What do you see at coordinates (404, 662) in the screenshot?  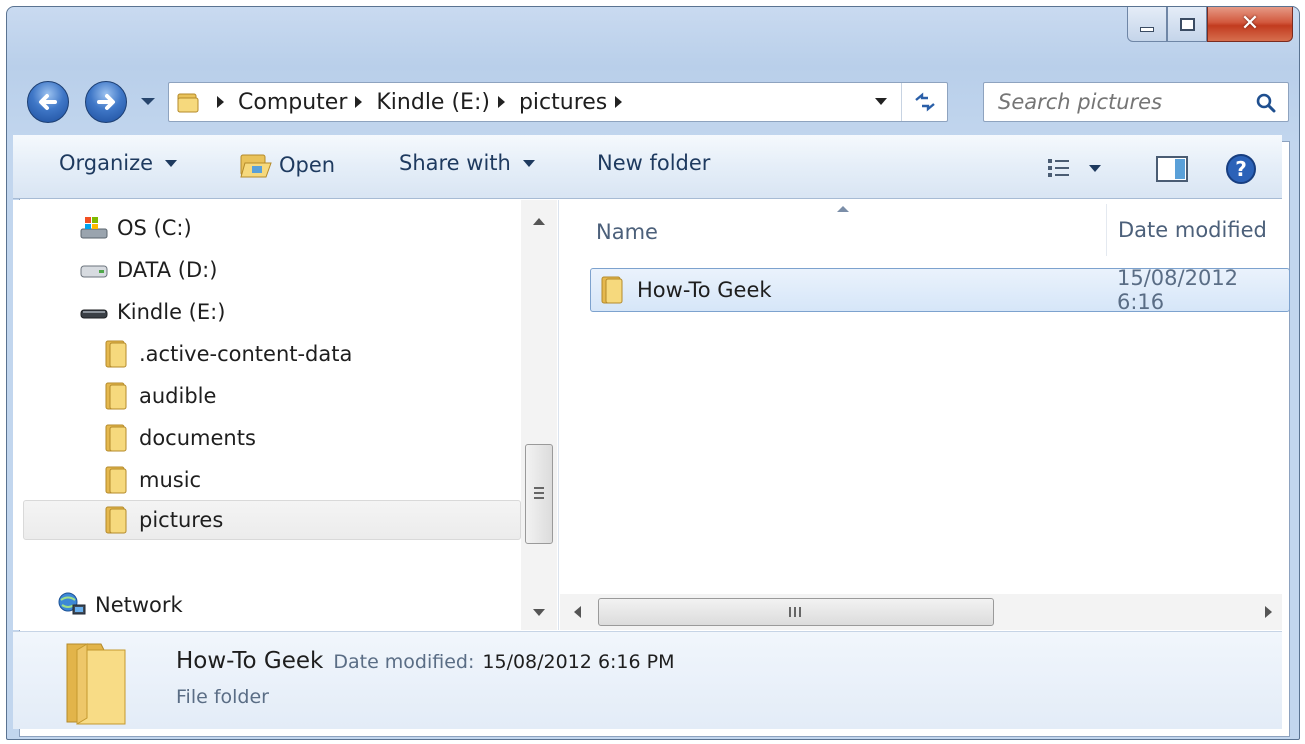 I see `details-date-label: Date modified:` at bounding box center [404, 662].